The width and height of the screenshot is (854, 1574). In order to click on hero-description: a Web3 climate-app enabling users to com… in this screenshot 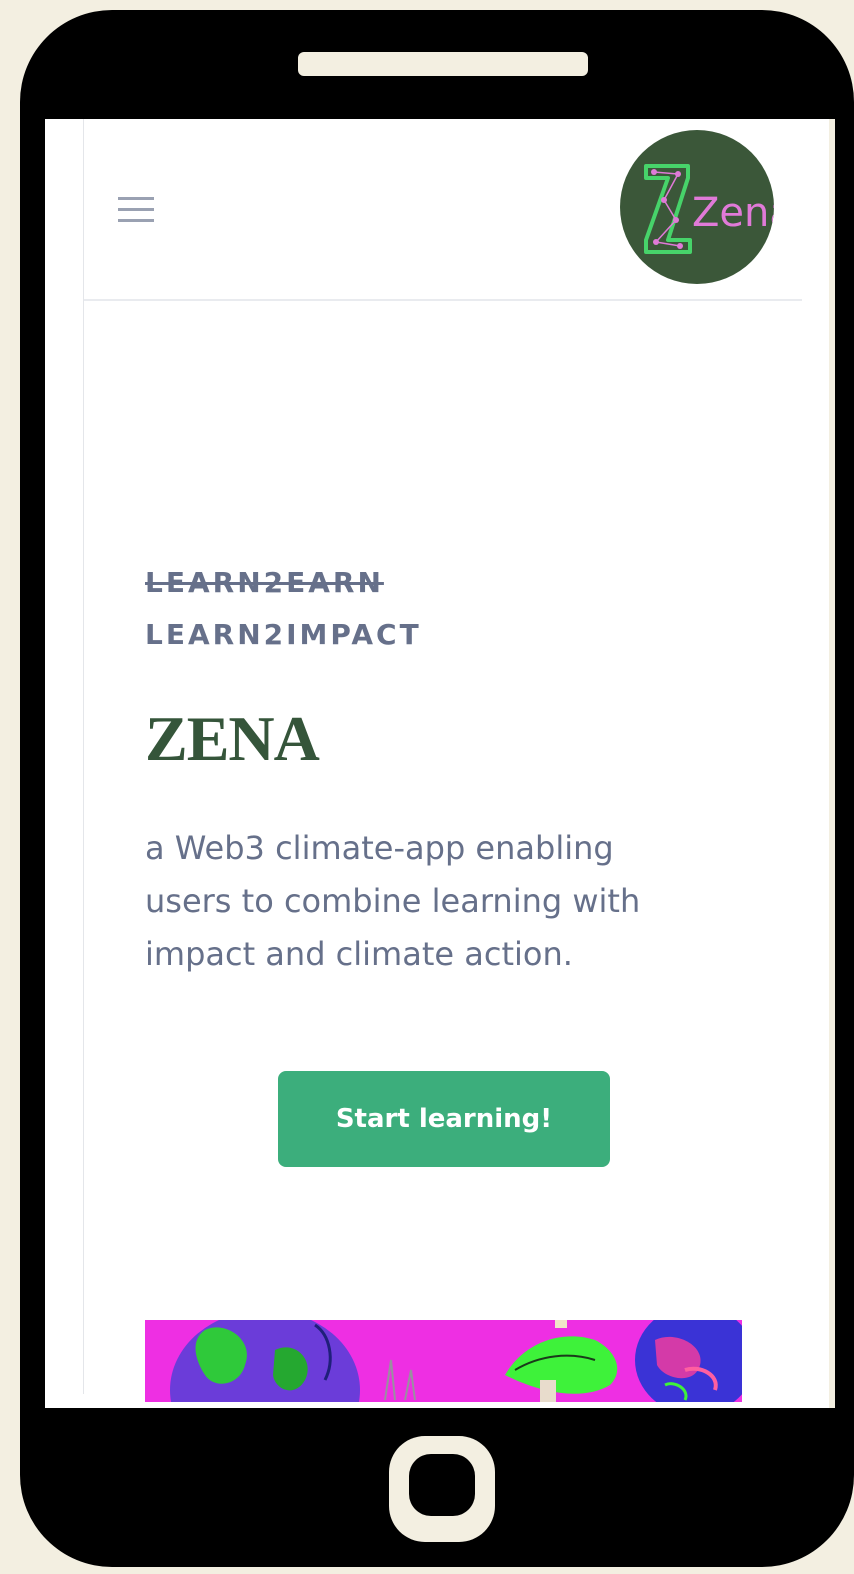, I will do `click(393, 901)`.